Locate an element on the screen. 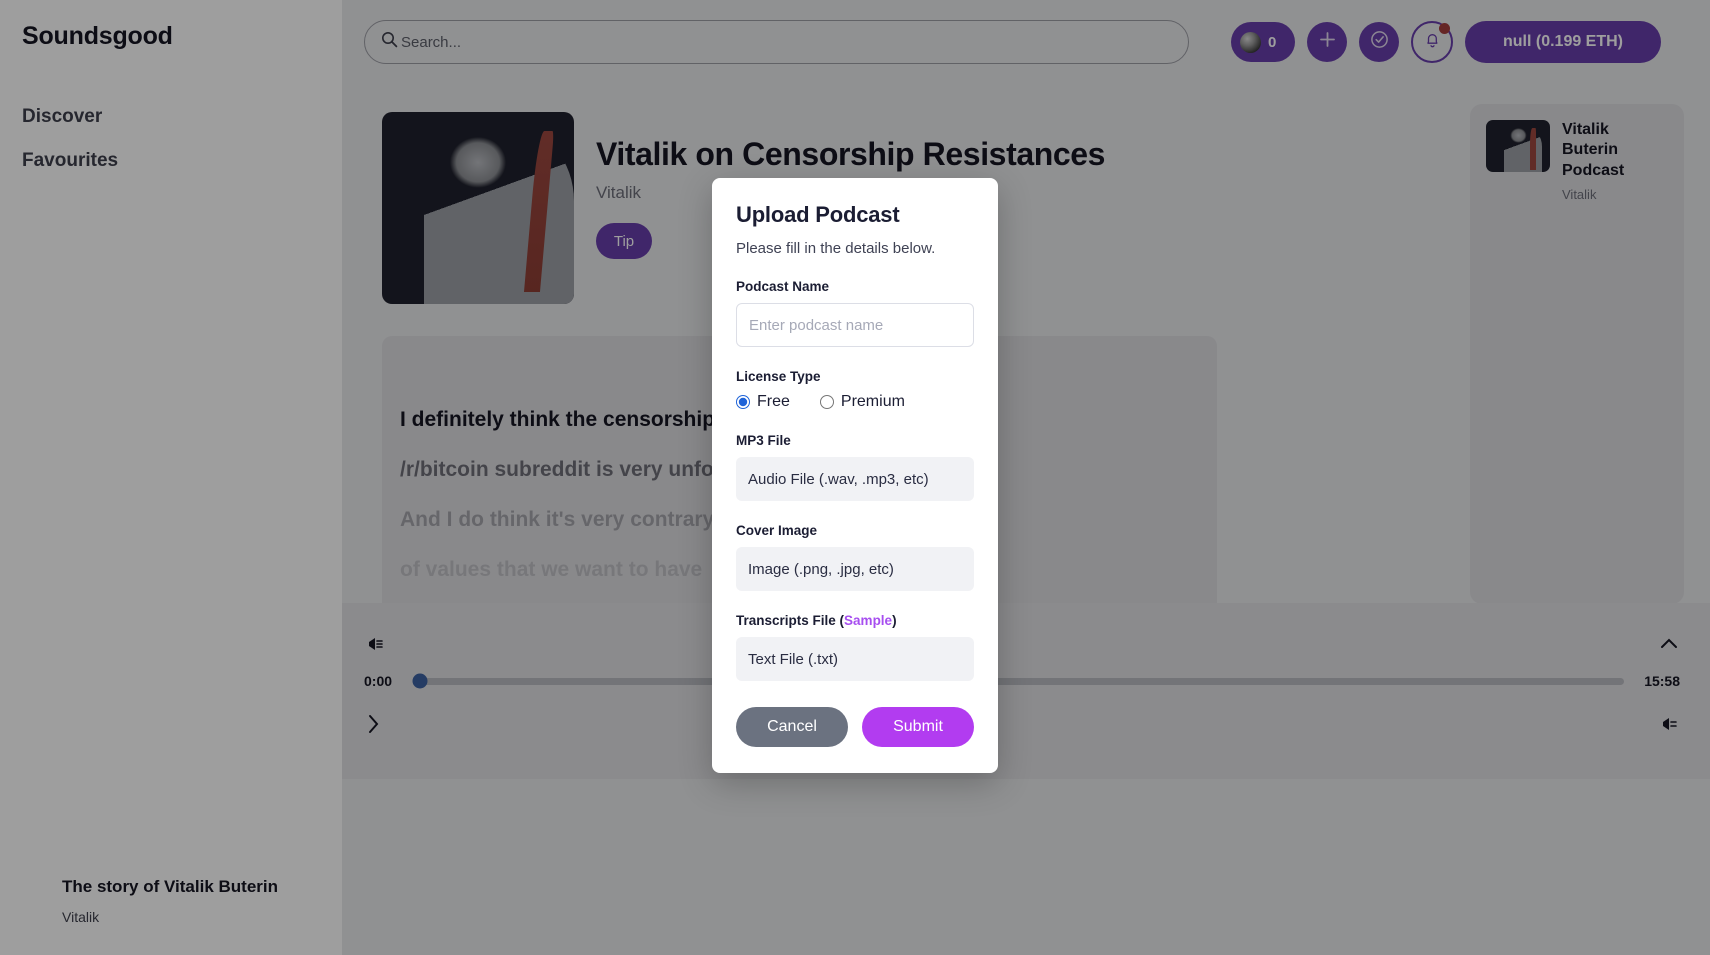  seek-slider is located at coordinates (1018, 681).